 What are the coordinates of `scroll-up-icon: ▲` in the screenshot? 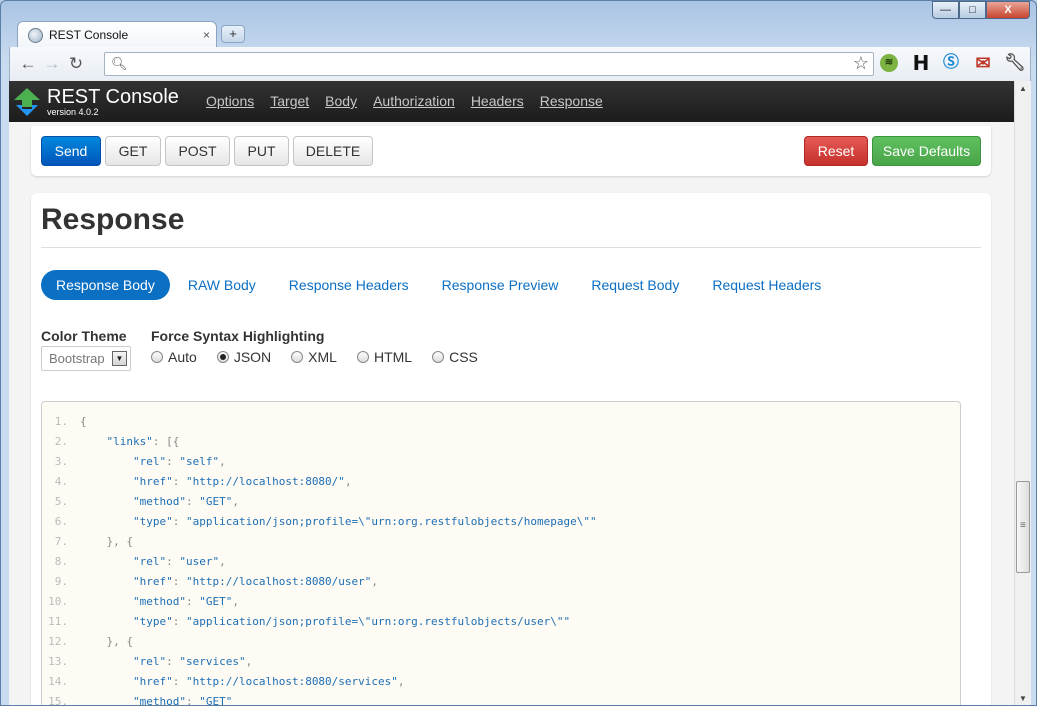 It's located at (1023, 89).